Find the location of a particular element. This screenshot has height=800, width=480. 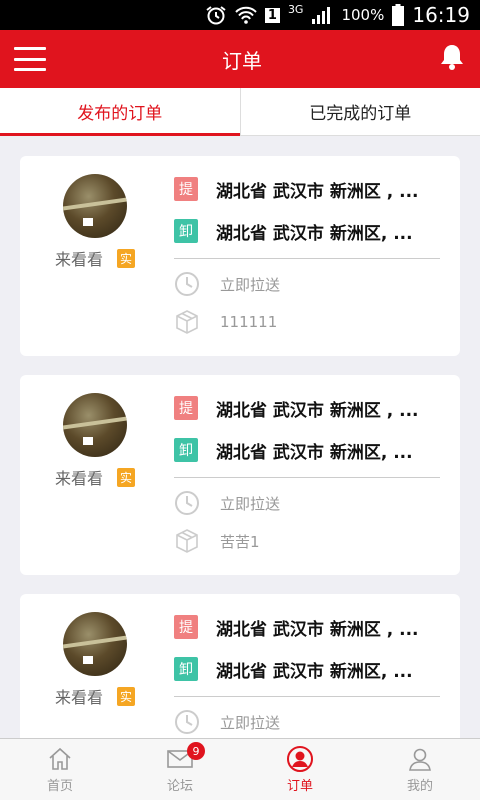

status-bar: 1 3G 100% 16:19 is located at coordinates (240, 15).